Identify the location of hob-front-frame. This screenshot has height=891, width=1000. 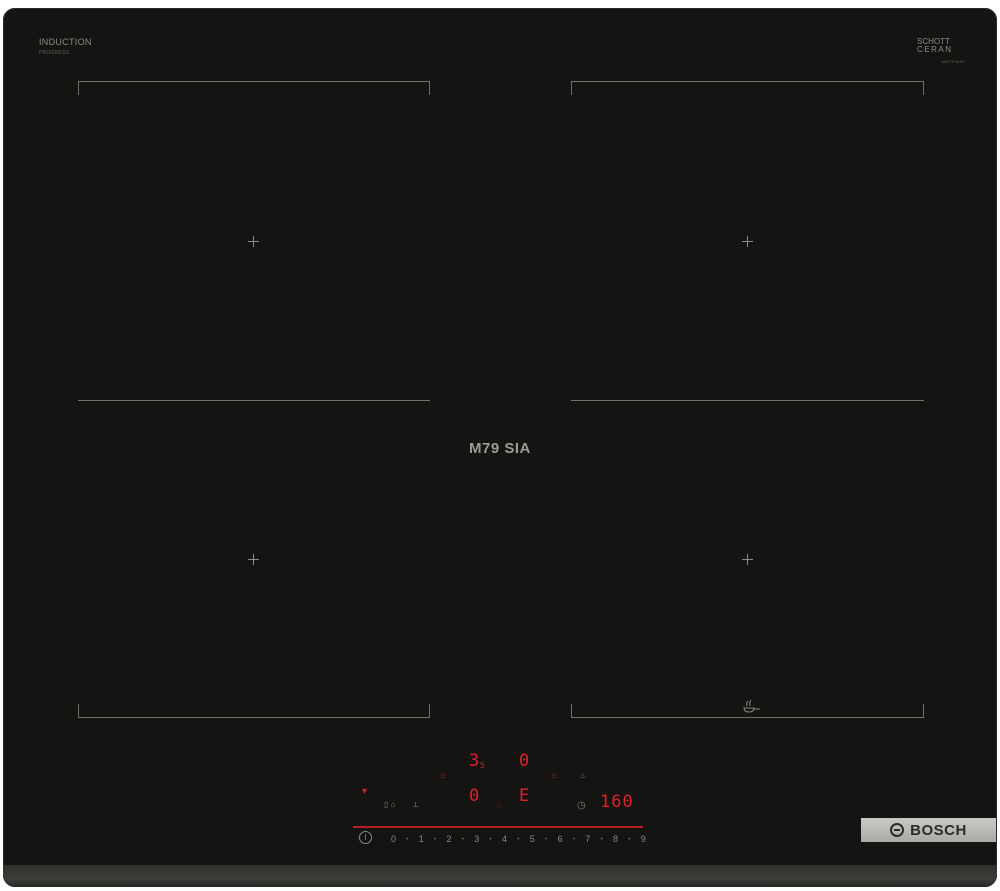
(500, 876).